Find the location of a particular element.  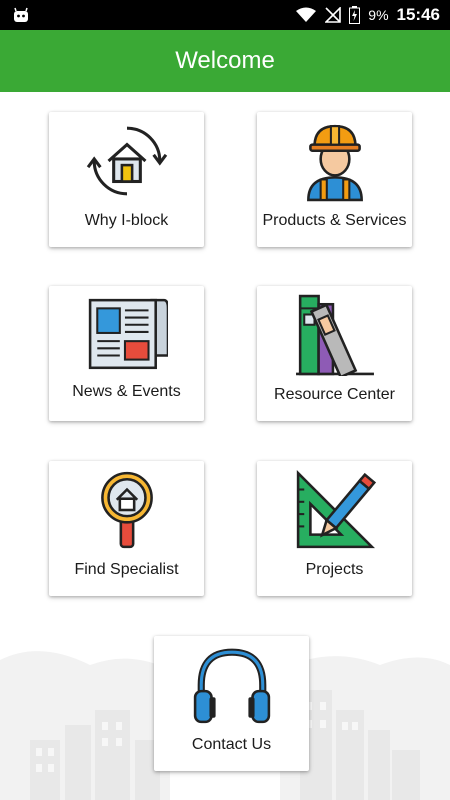

tile-resource-center: Resource Center is located at coordinates (334, 353).